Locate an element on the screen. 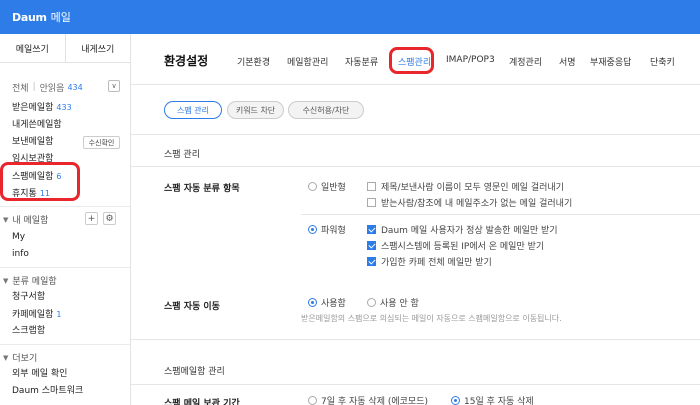  highlight-annotation-spam-trash is located at coordinates (40, 181).